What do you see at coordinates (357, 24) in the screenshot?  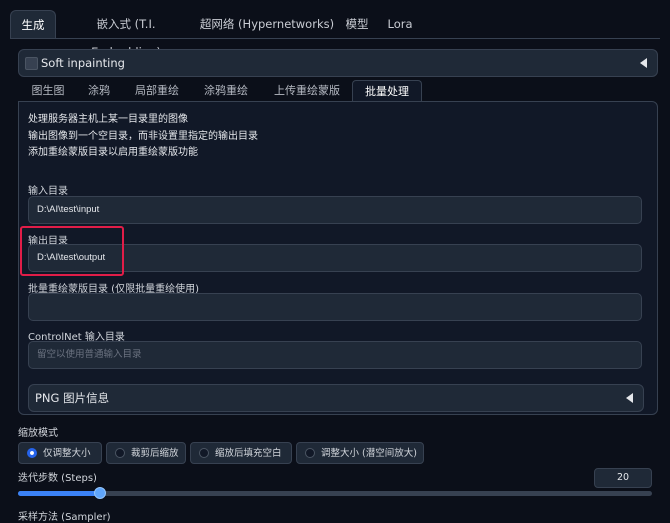 I see `tab-models: 模型` at bounding box center [357, 24].